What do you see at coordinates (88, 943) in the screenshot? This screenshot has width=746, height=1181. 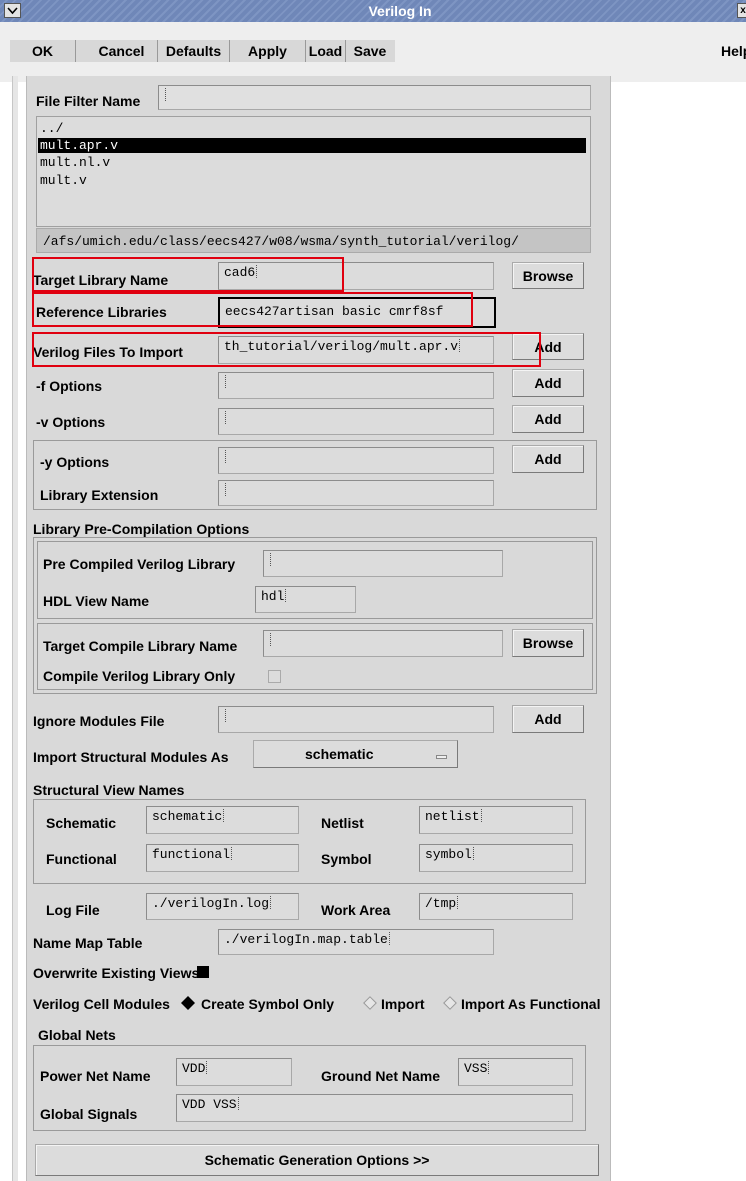 I see `name-map-label: Name Map Table` at bounding box center [88, 943].